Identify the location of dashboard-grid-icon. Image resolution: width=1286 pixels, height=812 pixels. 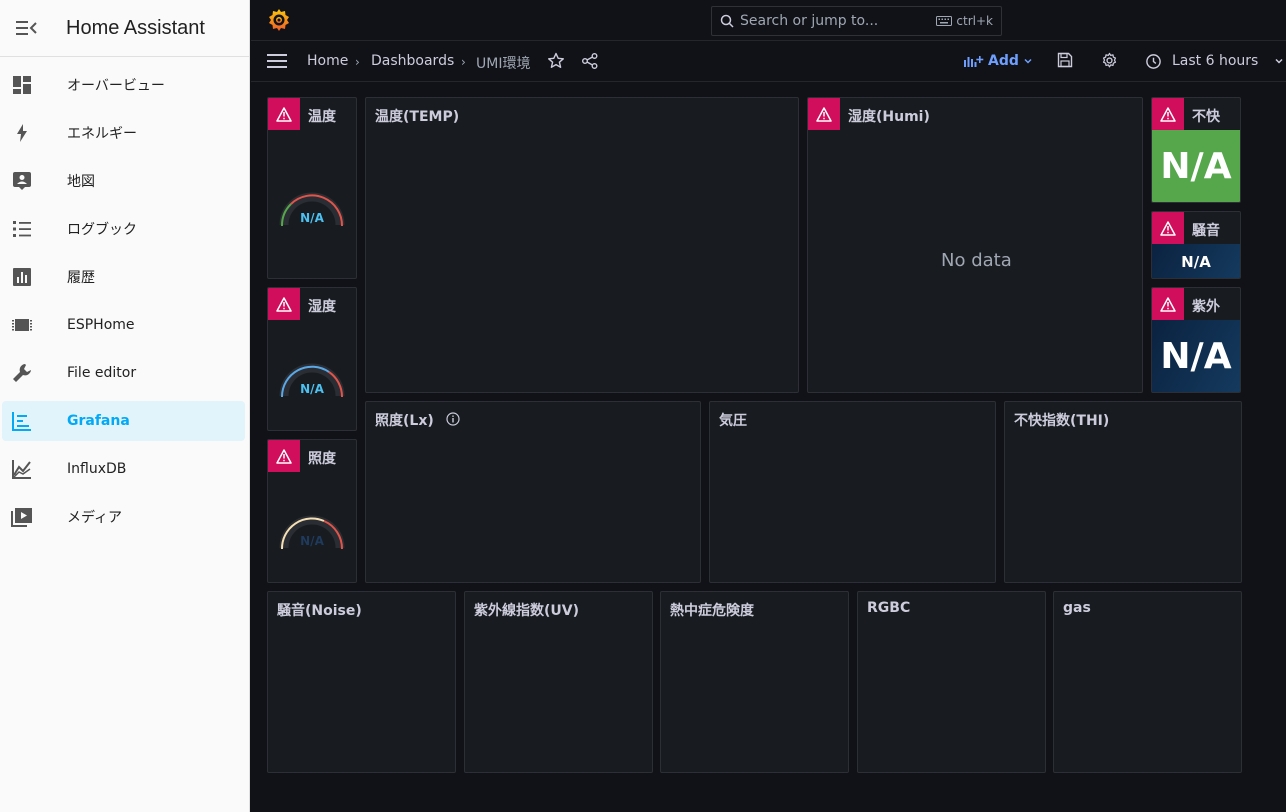
(22, 85).